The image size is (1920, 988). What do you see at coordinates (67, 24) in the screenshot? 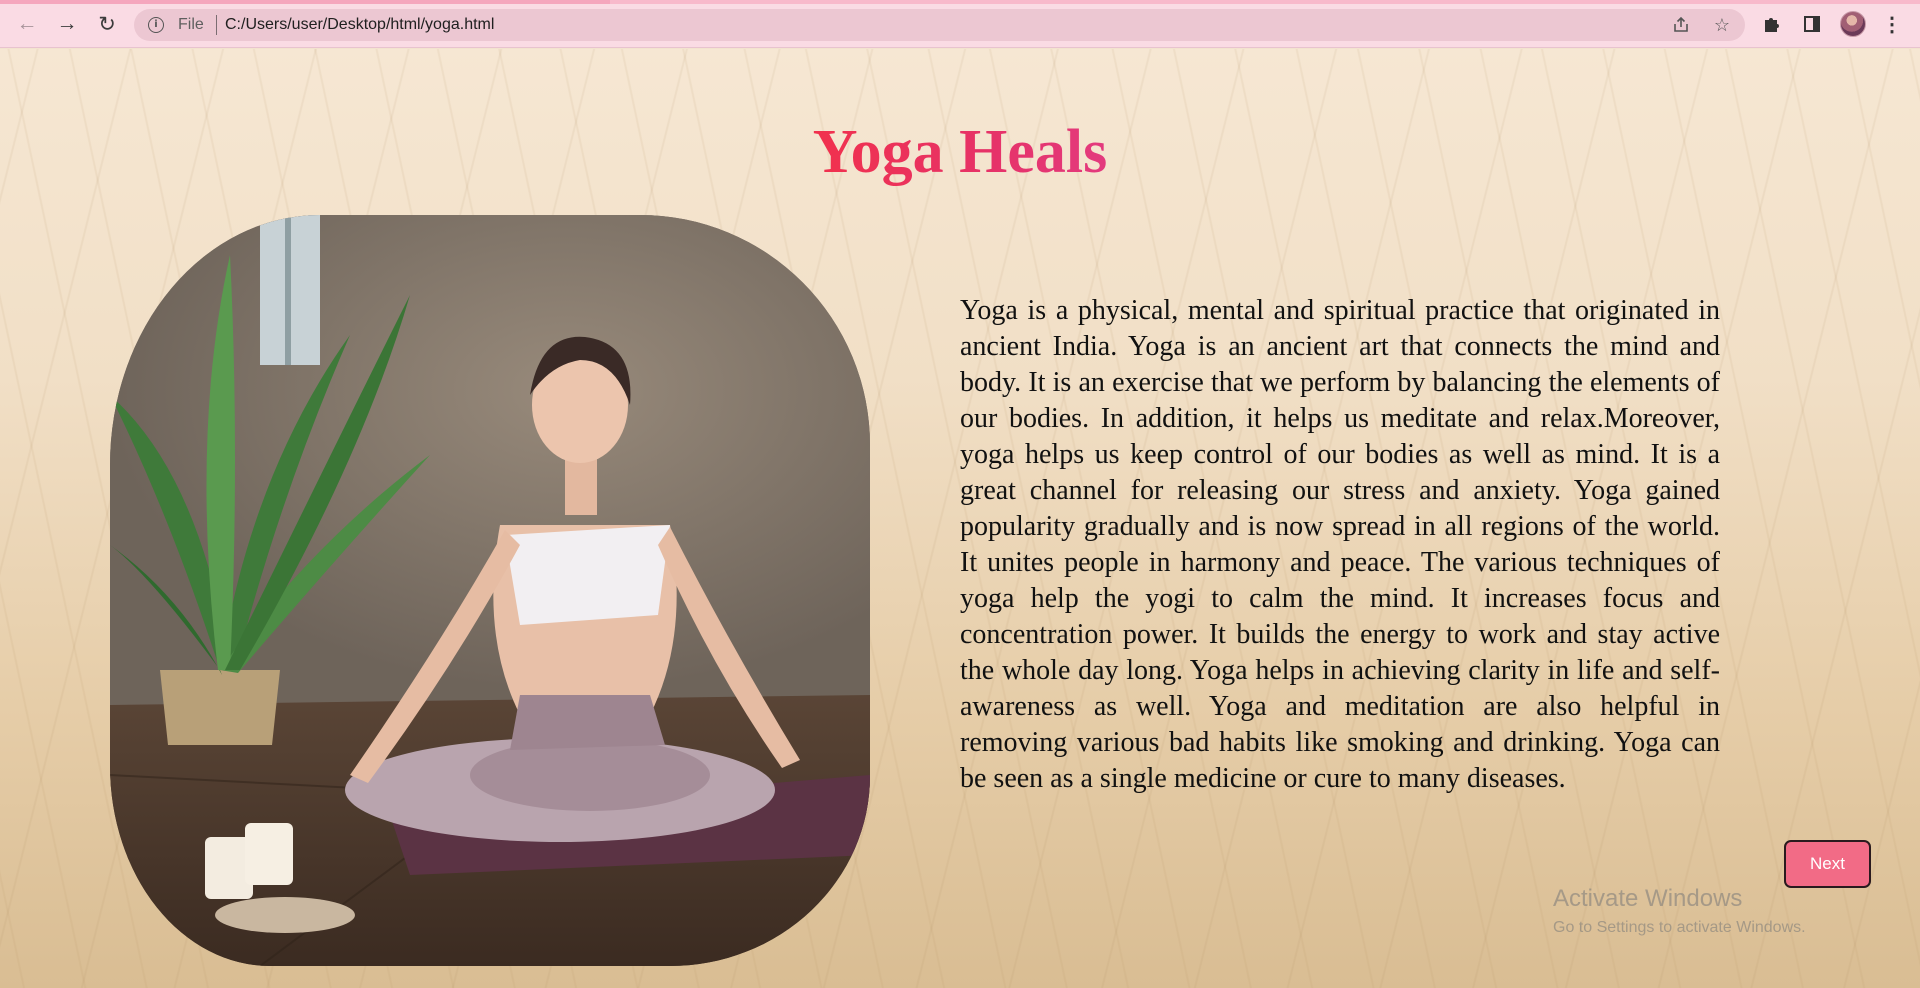
I see `arrow-right-icon: →` at bounding box center [67, 24].